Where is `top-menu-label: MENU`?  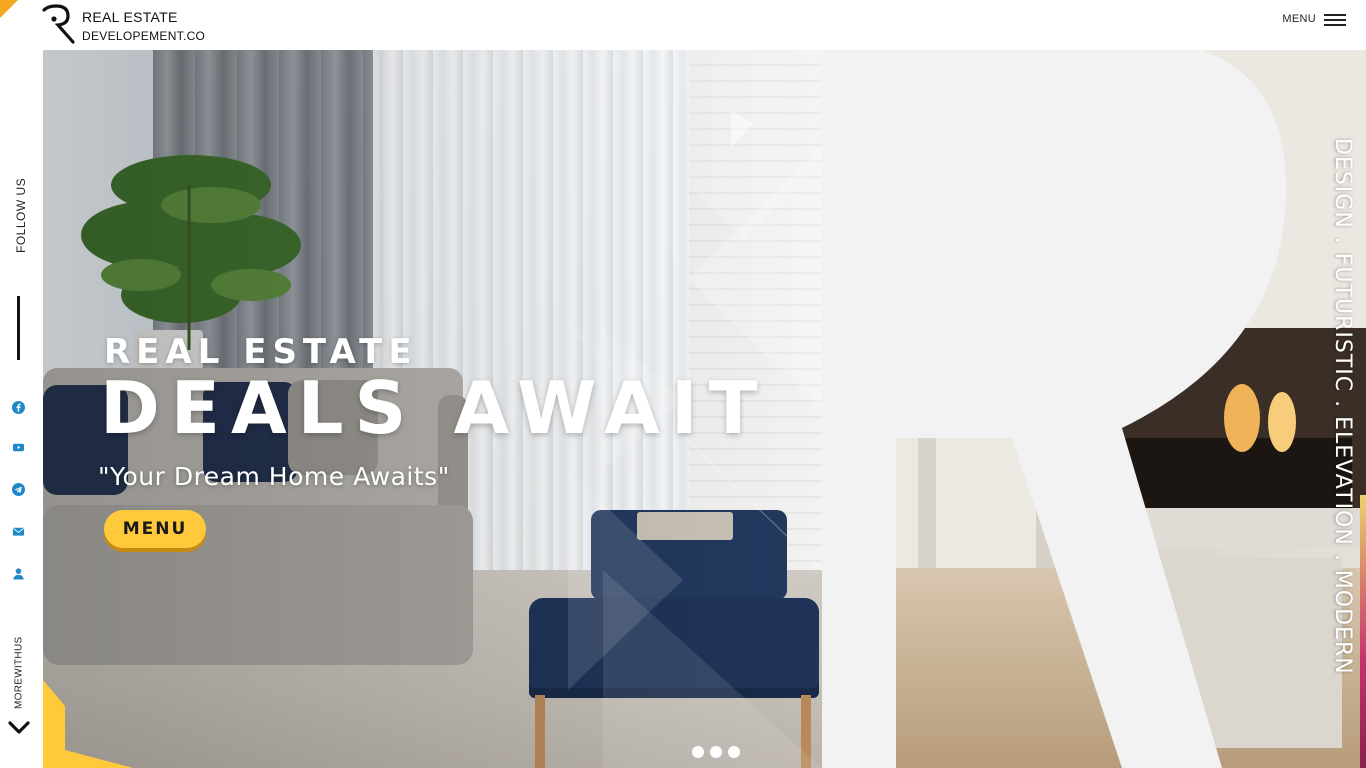
top-menu-label: MENU is located at coordinates (1299, 19).